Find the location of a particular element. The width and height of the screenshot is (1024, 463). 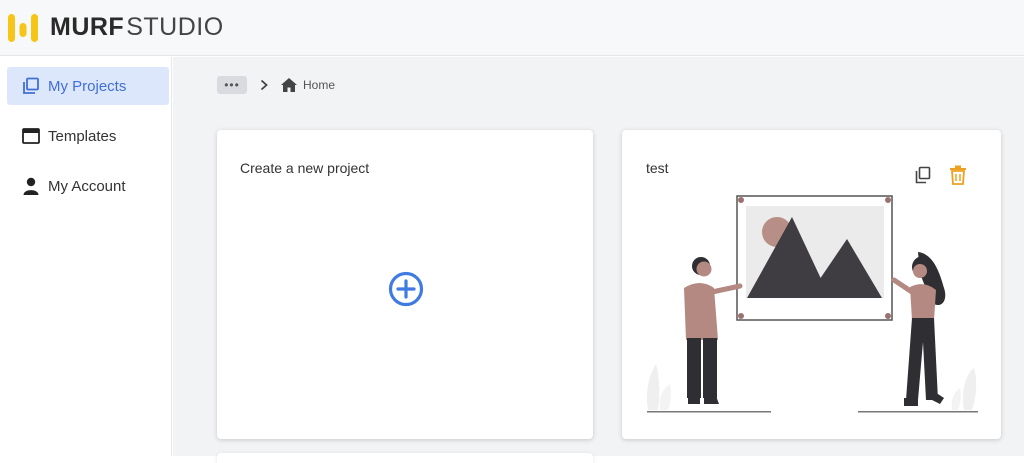

plus-circle-icon is located at coordinates (406, 289).